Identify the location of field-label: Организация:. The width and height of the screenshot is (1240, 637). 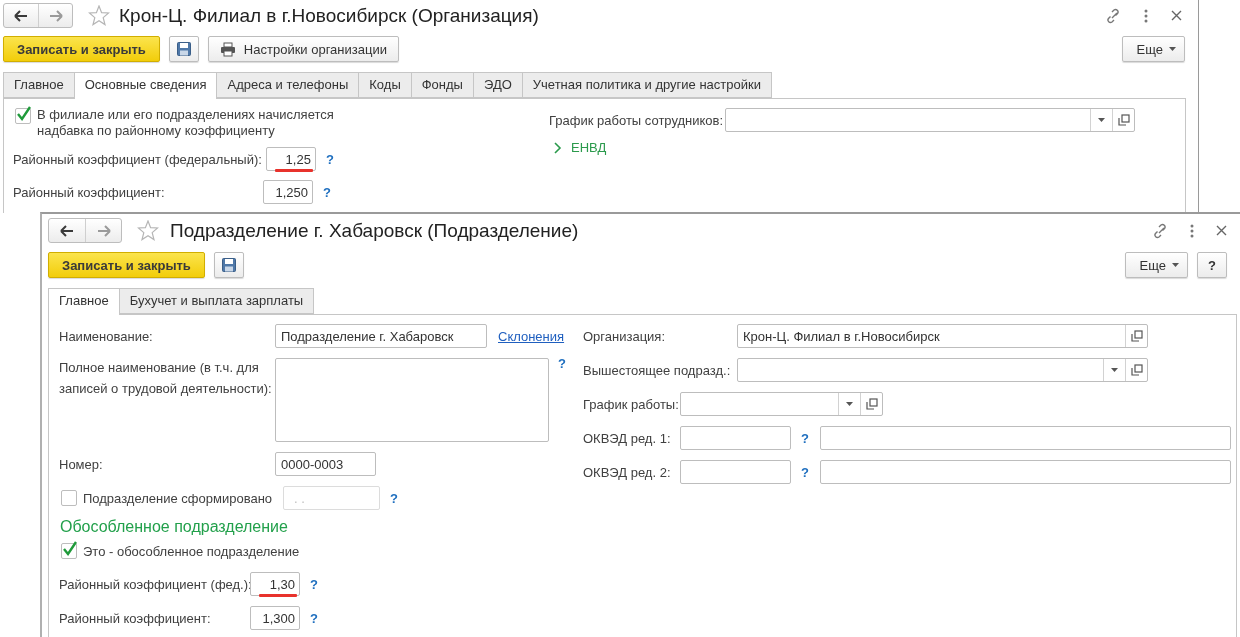
(625, 336).